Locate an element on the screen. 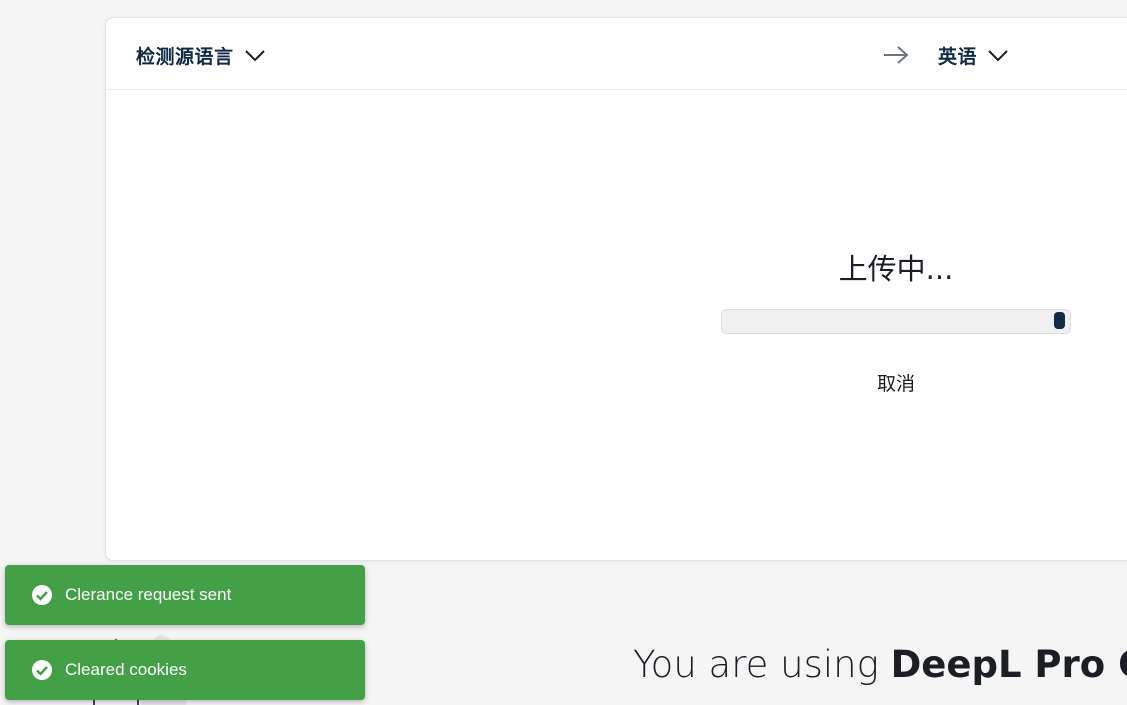  source-language-select: 检测源语言 is located at coordinates (201, 55).